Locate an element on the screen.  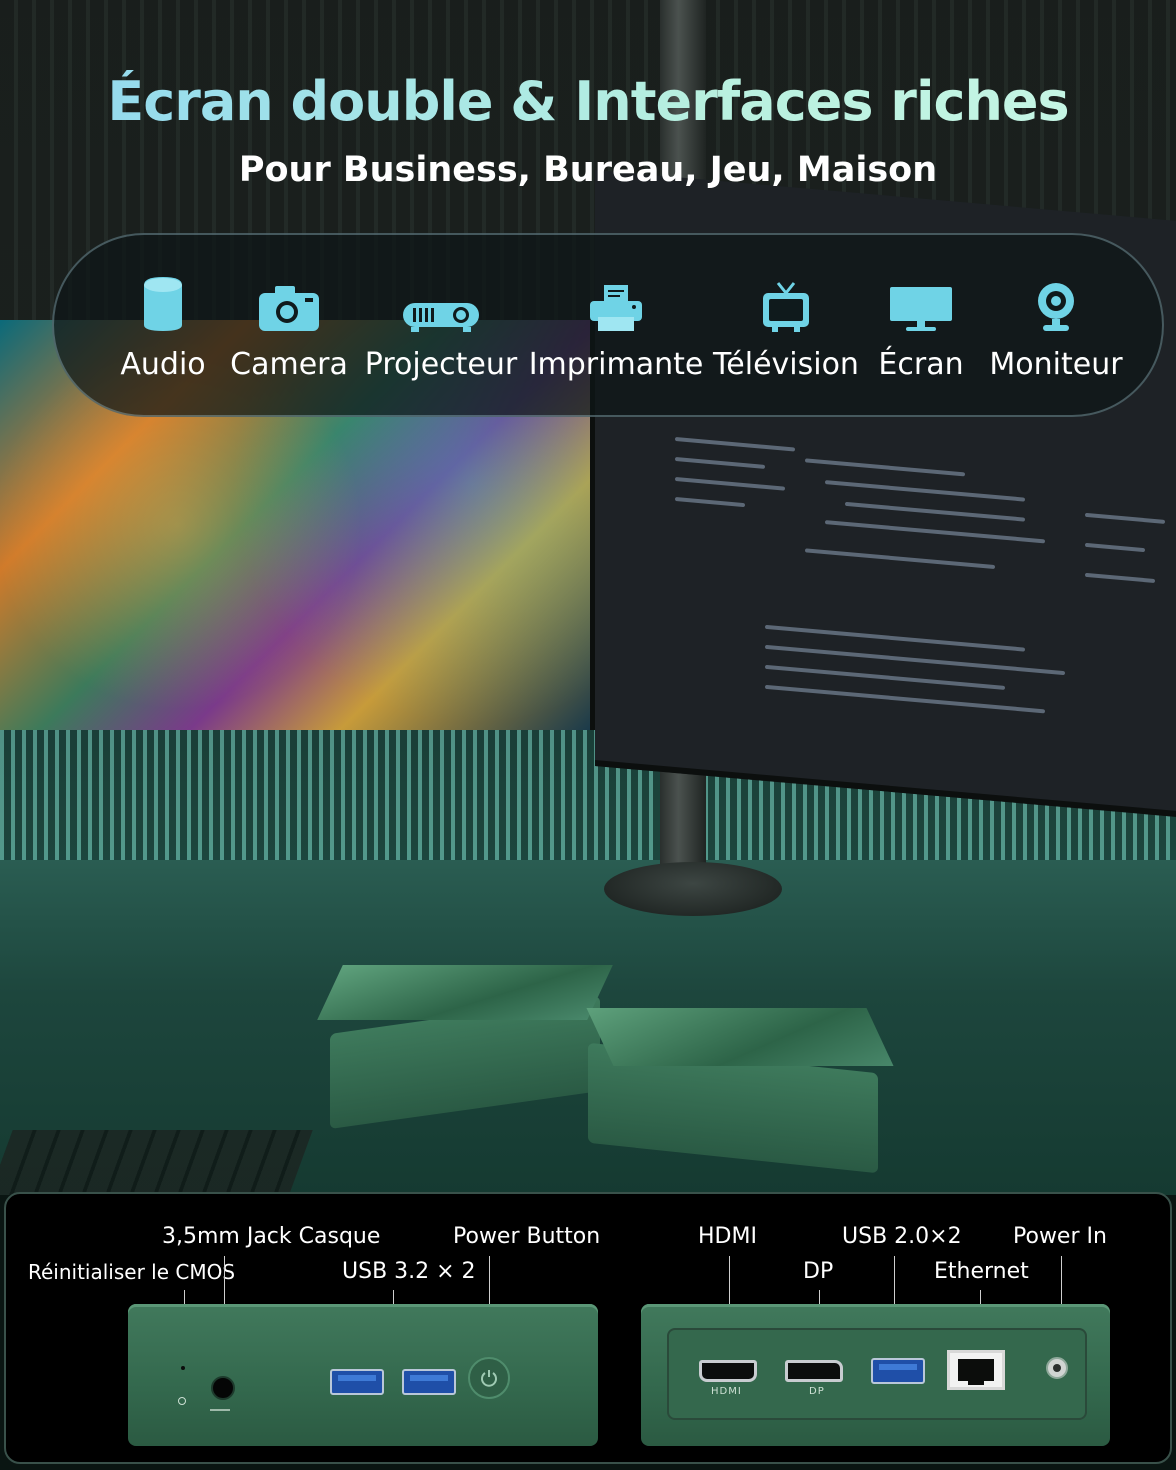
label-dp: DP is located at coordinates (818, 1271).